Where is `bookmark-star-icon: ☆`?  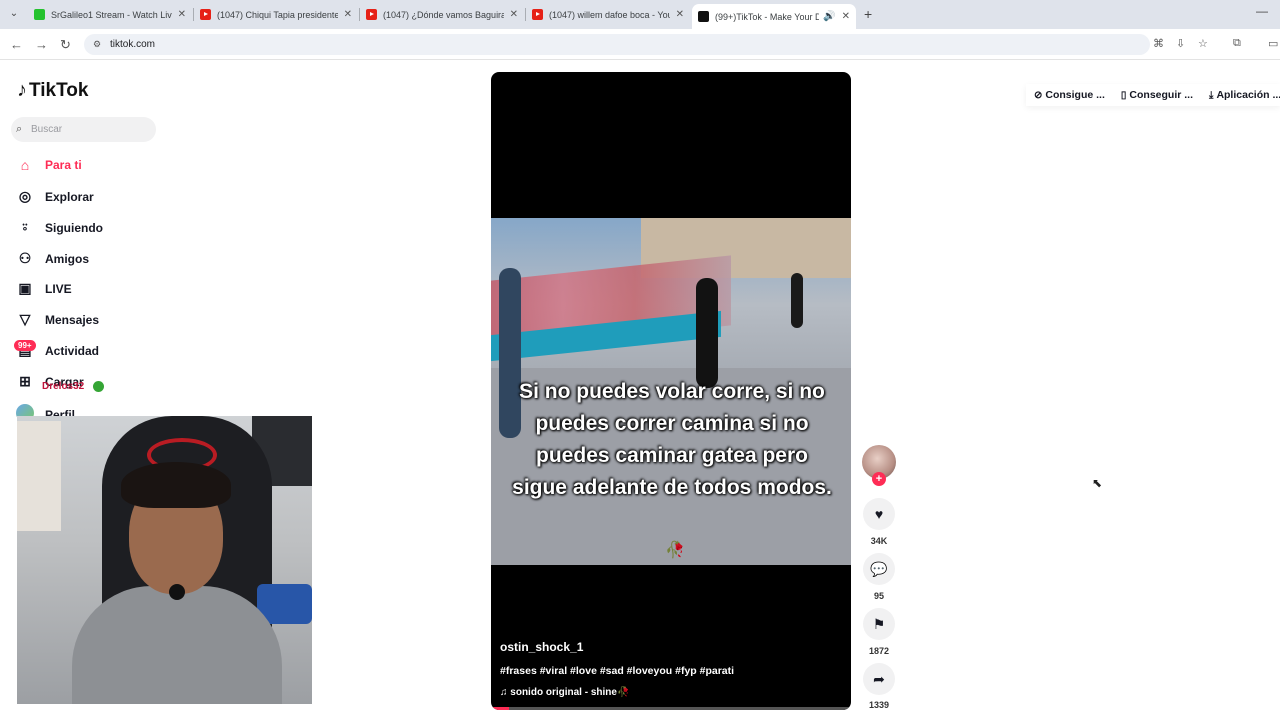
bookmark-star-icon: ☆ is located at coordinates (1203, 43).